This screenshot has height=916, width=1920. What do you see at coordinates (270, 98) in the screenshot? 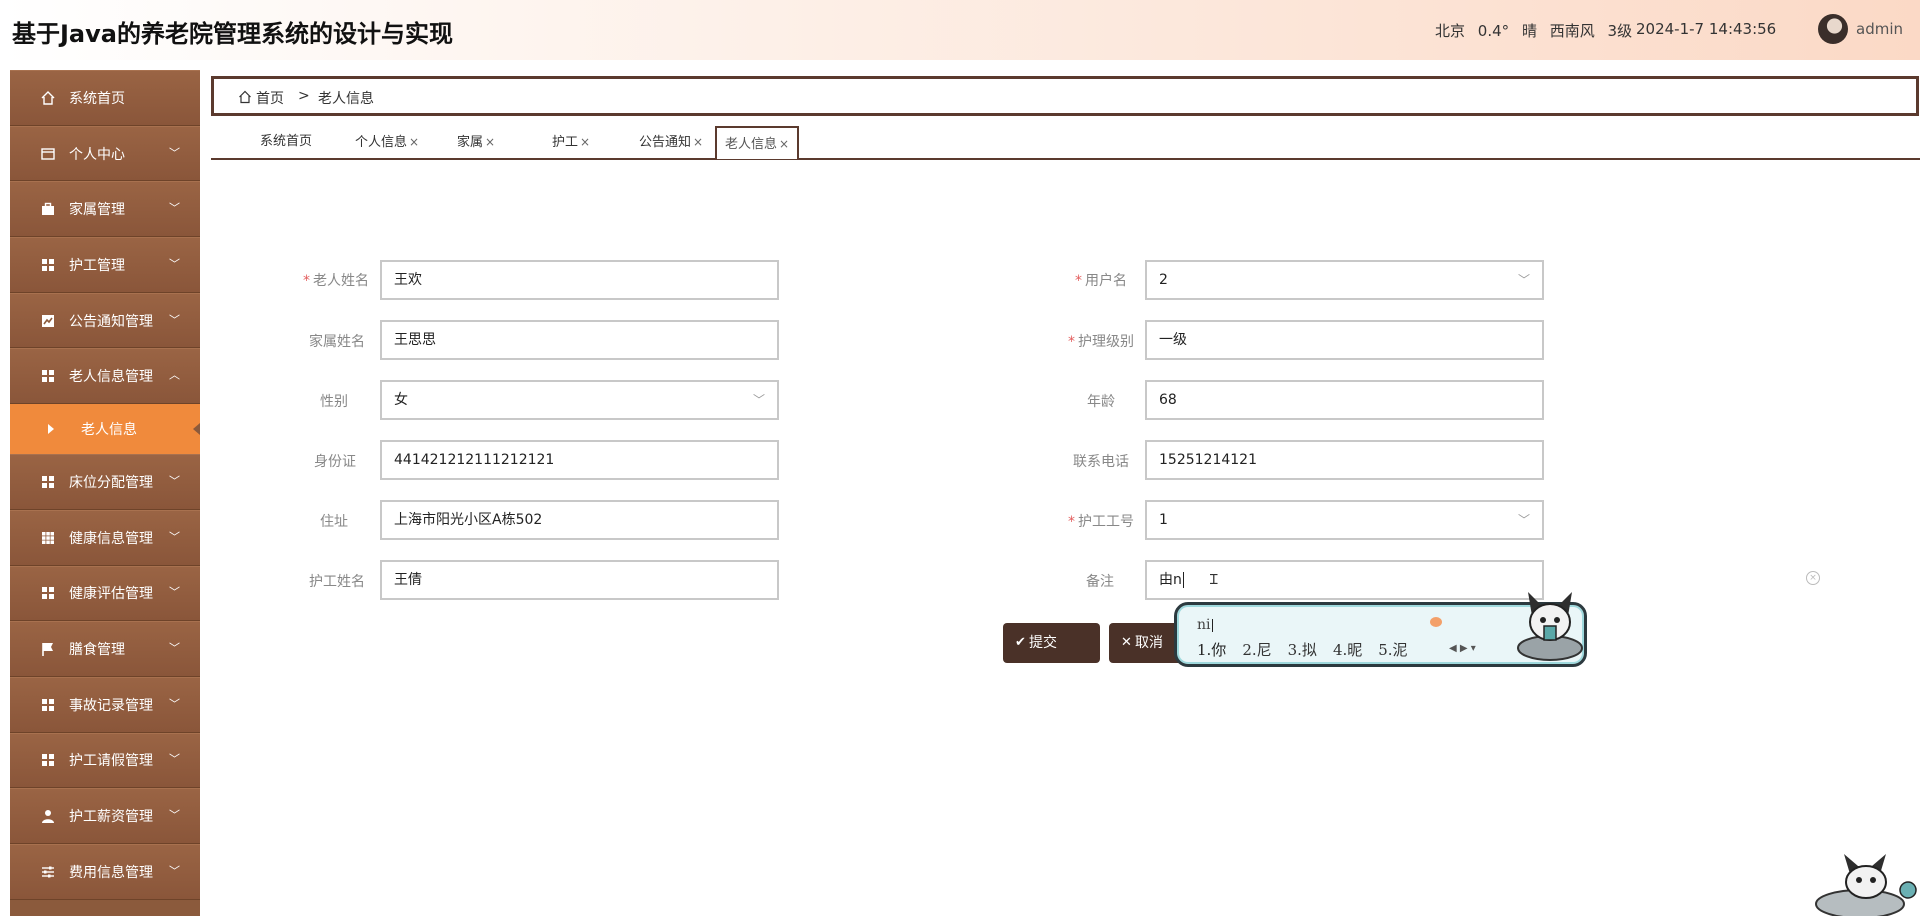
I see `breadcrumb-home-link: 首页` at bounding box center [270, 98].